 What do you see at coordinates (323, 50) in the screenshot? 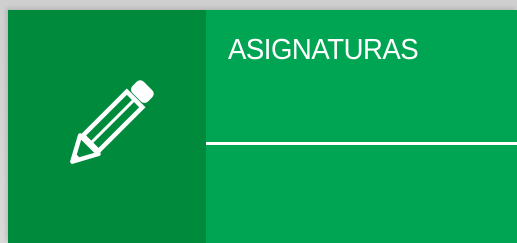
I see `tile-title: ASIGNATURAS` at bounding box center [323, 50].